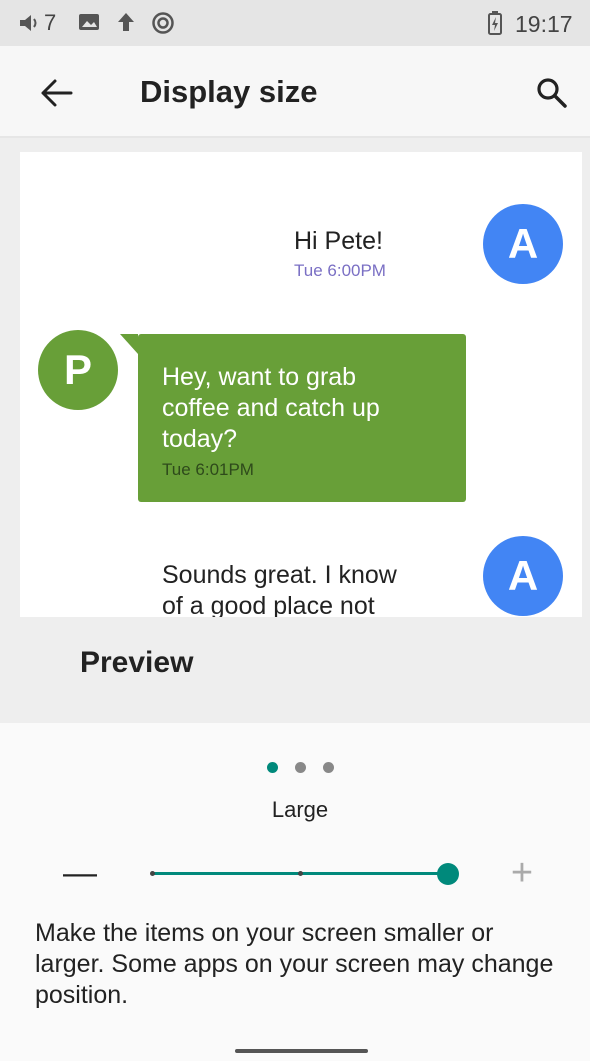 The width and height of the screenshot is (590, 1061). I want to click on message-text: of a good place not, so click(268, 604).